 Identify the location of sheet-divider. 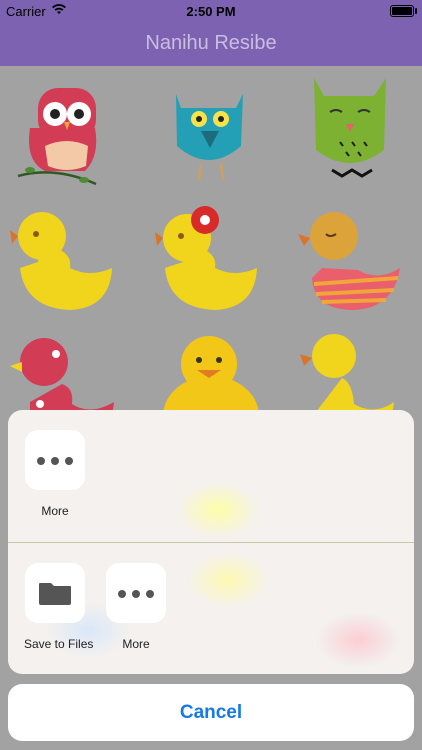
(211, 542).